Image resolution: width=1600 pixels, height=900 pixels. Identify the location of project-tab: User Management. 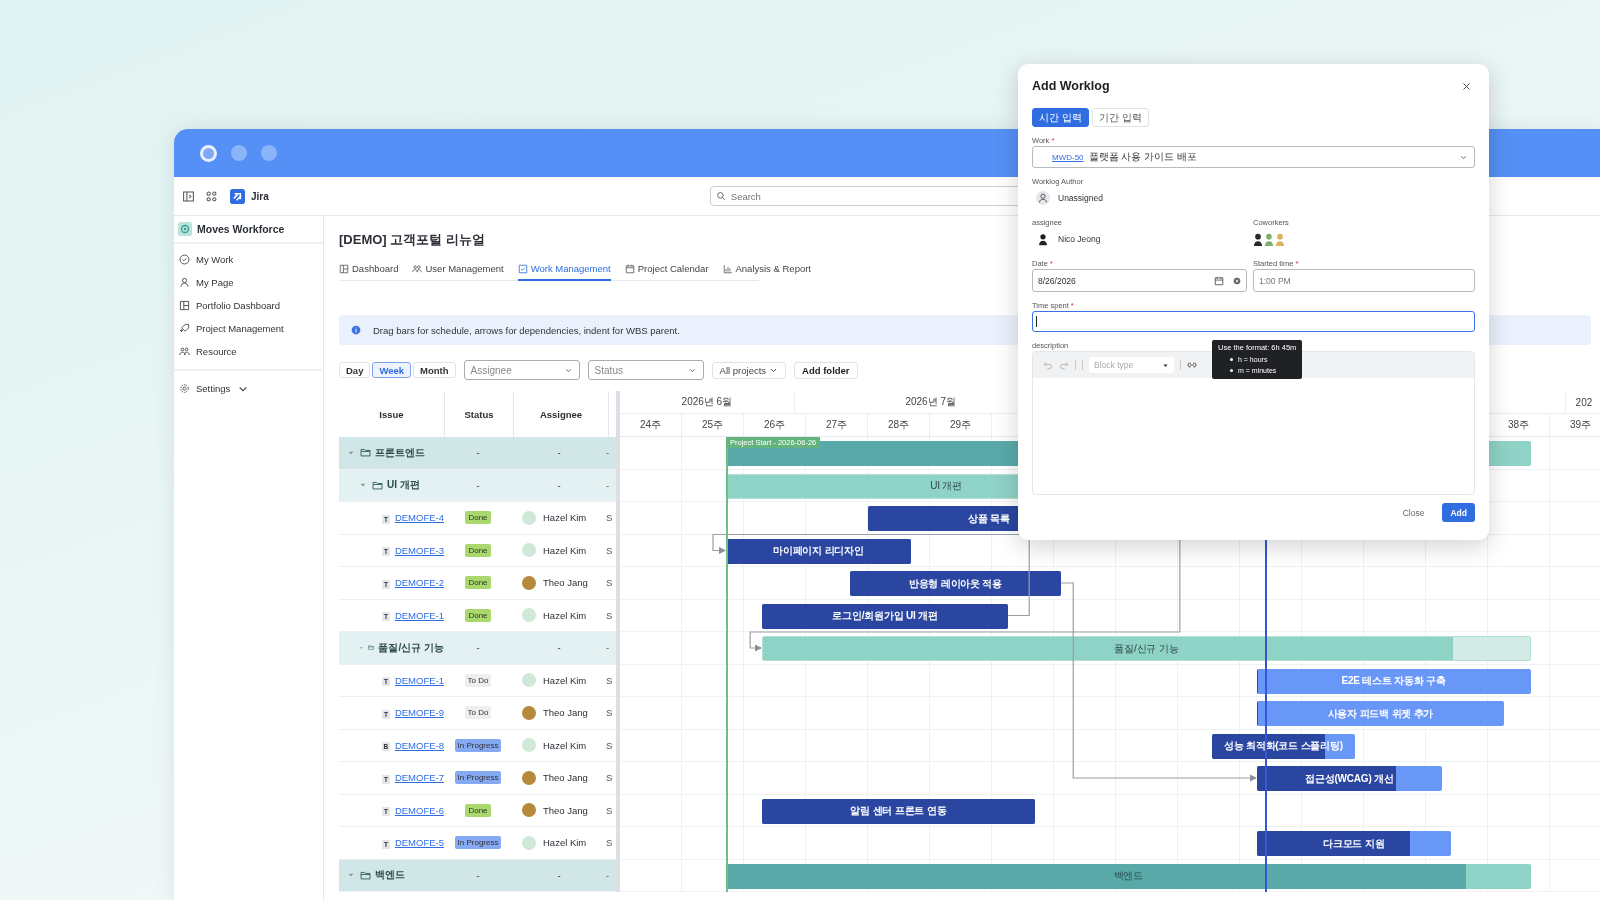
(458, 270).